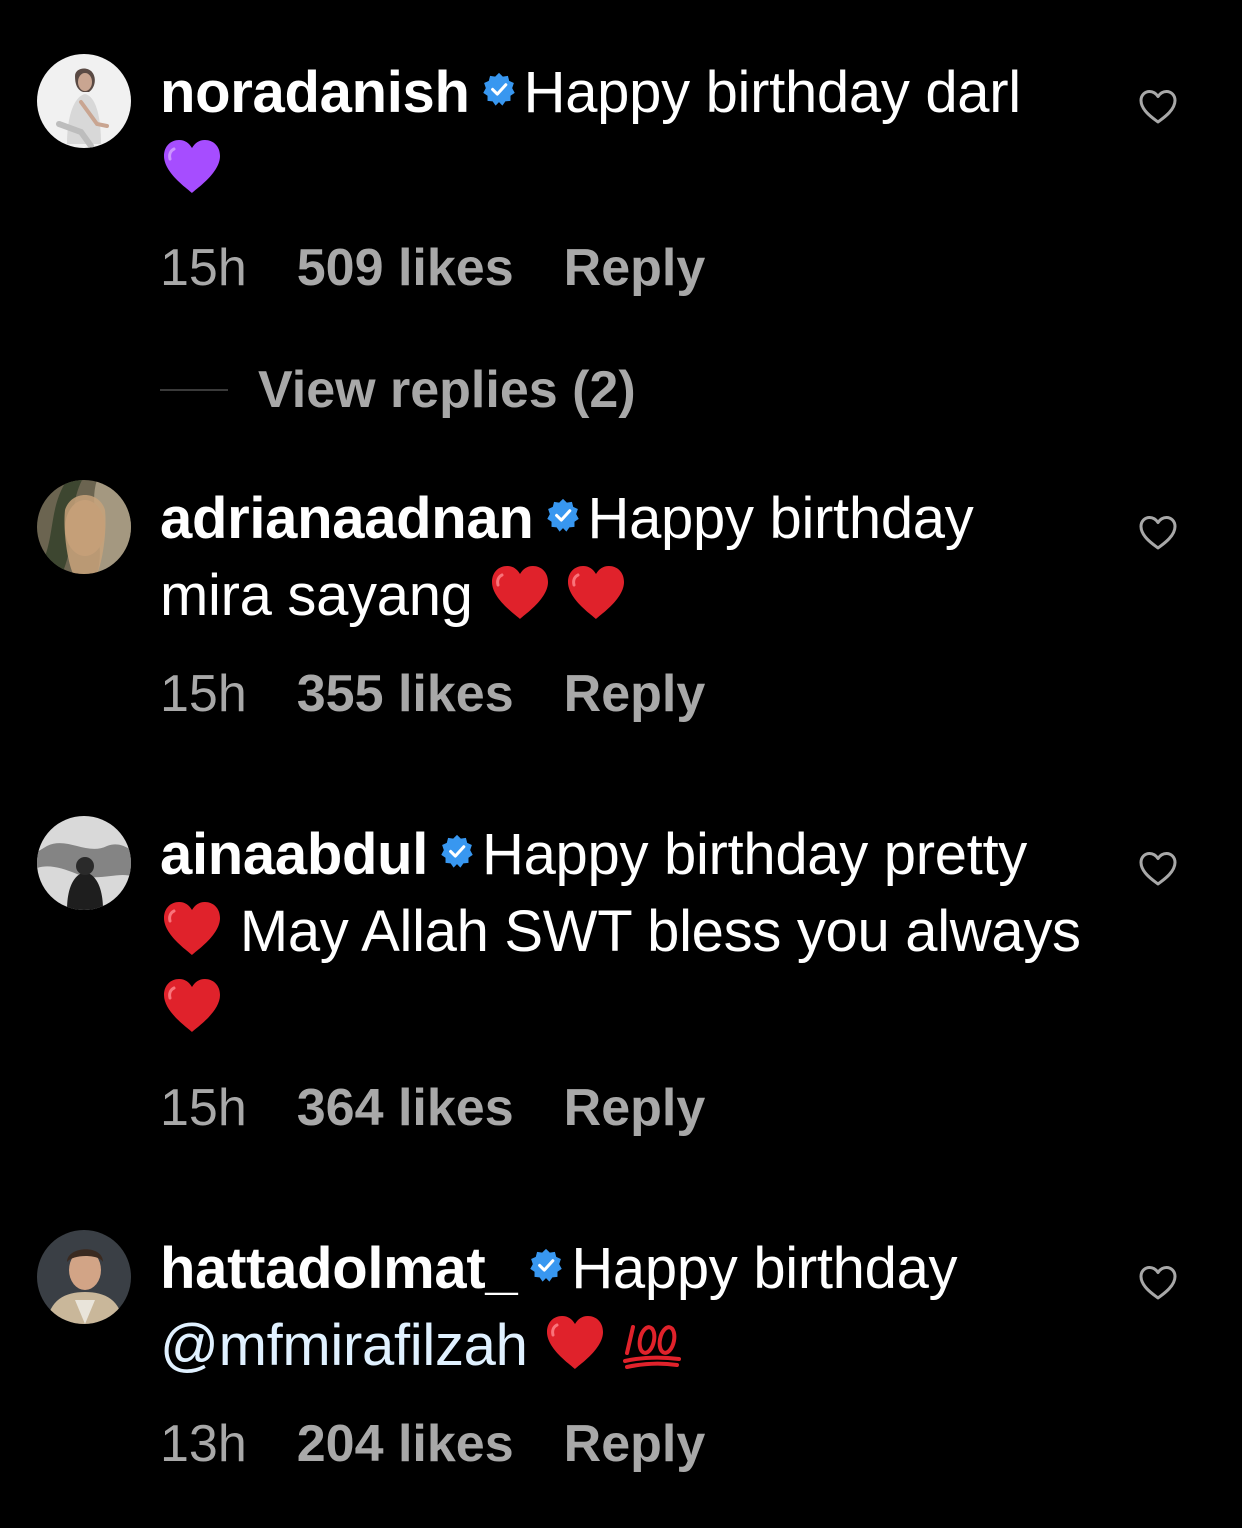  I want to click on username: noradanish, so click(315, 92).